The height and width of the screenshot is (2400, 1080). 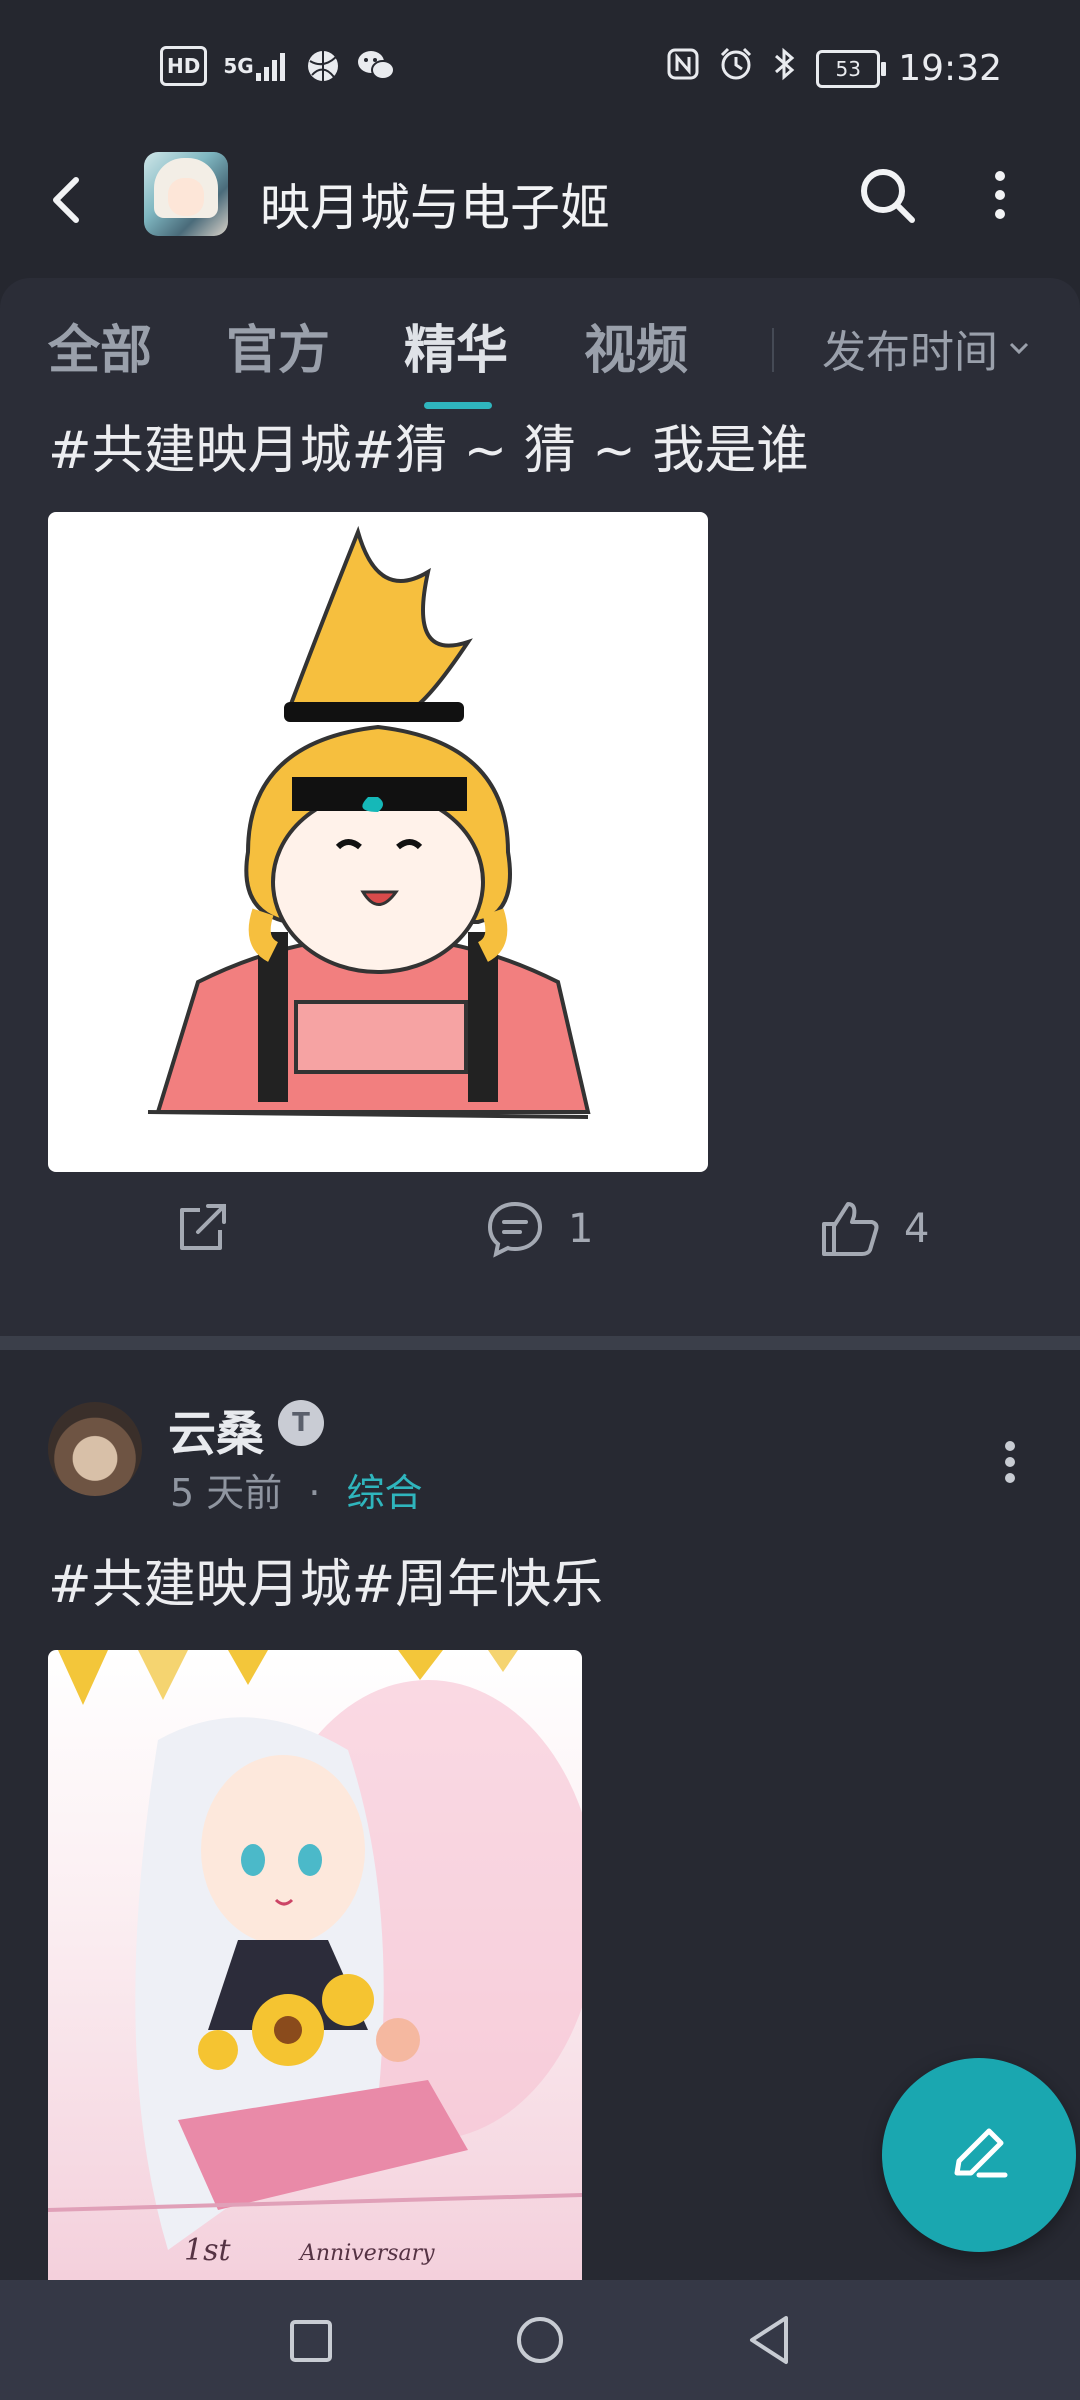 I want to click on battery-icon: 53, so click(x=851, y=68).